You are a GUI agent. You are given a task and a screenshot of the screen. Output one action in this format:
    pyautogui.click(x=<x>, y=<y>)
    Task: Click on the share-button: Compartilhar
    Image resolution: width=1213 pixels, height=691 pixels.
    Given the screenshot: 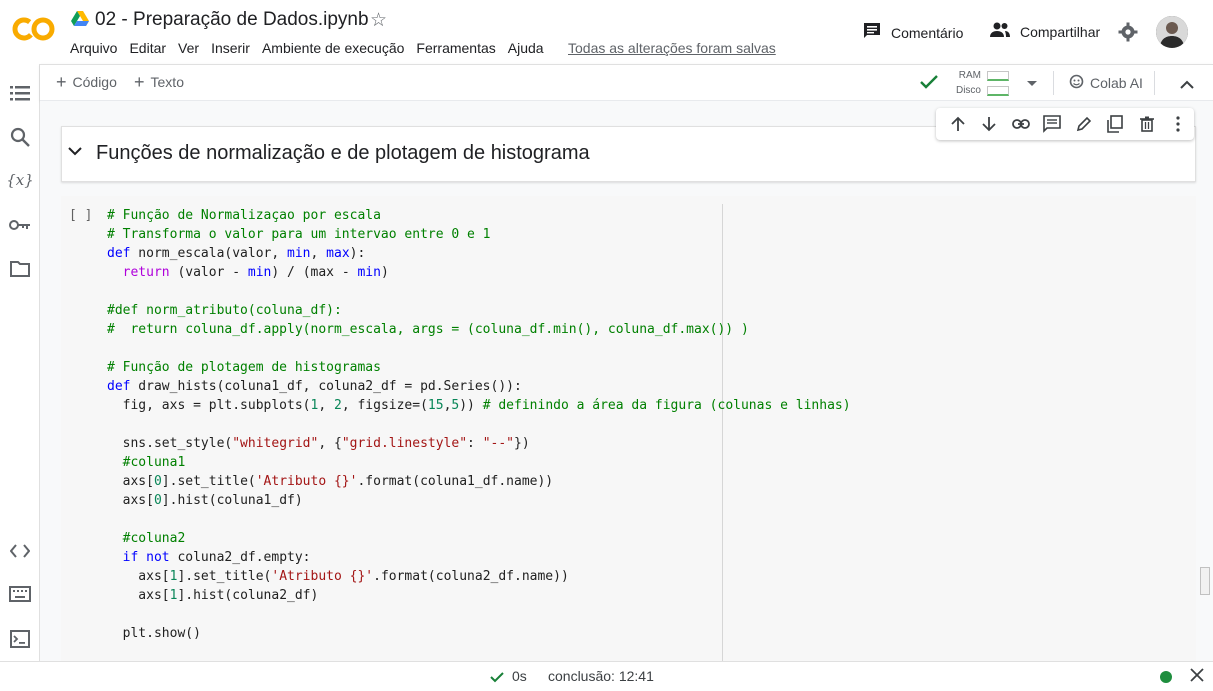 What is the action you would take?
    pyautogui.click(x=1044, y=31)
    